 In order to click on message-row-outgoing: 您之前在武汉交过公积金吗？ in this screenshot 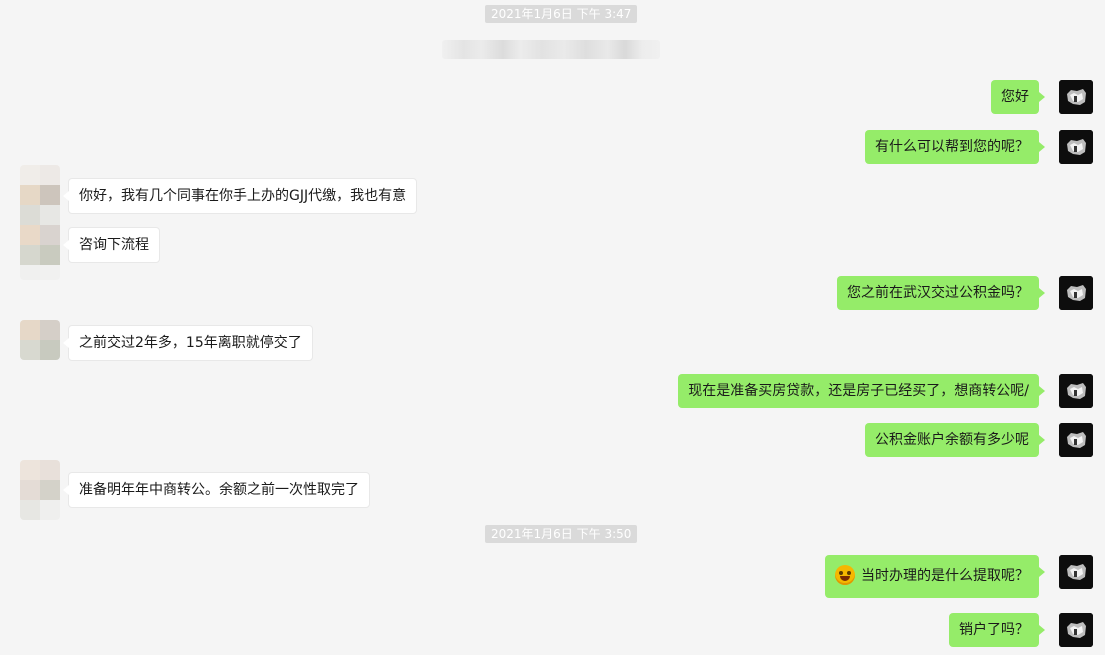, I will do `click(593, 293)`.